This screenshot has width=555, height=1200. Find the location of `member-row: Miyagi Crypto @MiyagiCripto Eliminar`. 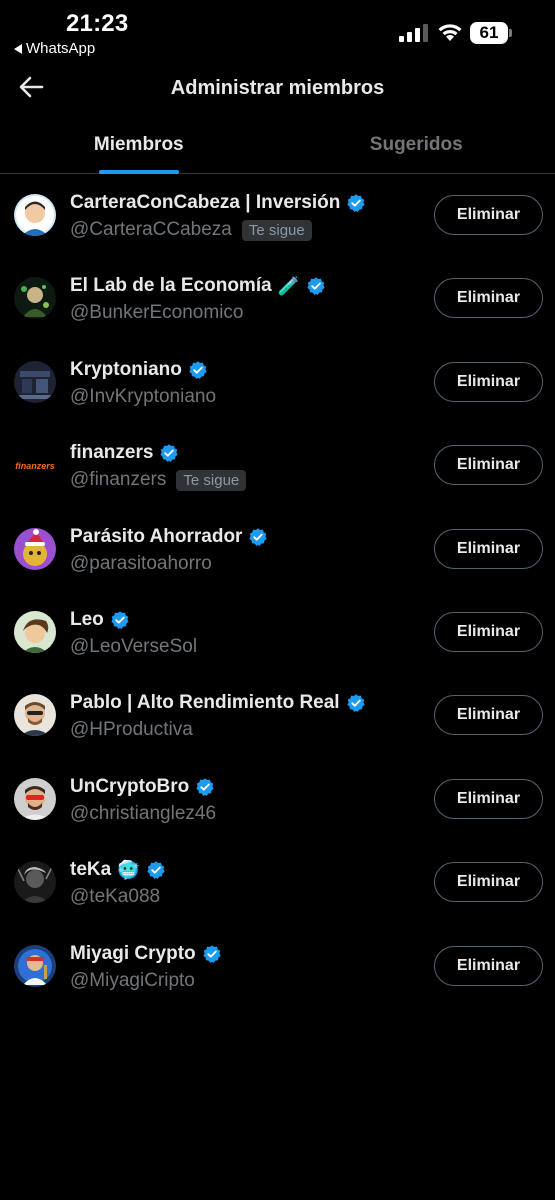

member-row: Miyagi Crypto @MiyagiCripto Eliminar is located at coordinates (277, 967).